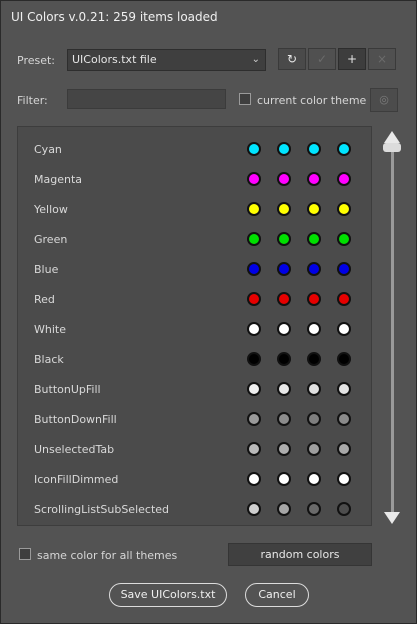  I want to click on check-icon: ✓, so click(322, 59).